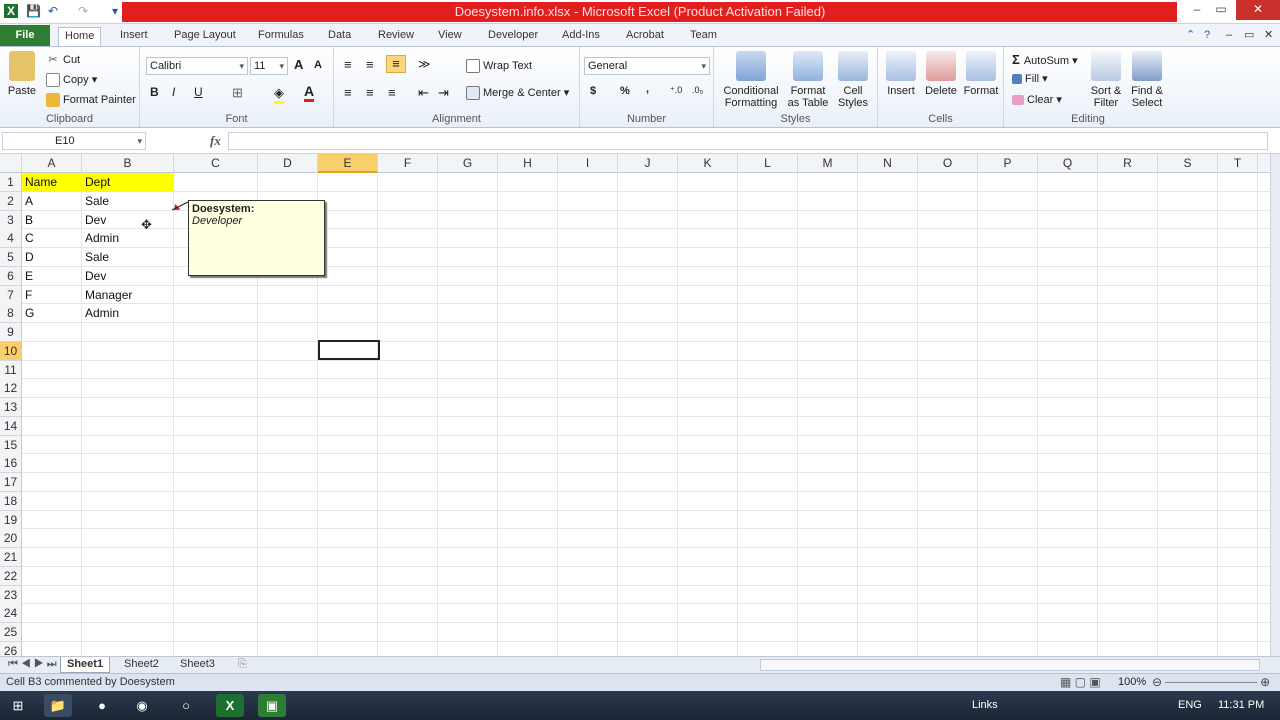 The height and width of the screenshot is (720, 1280). What do you see at coordinates (272, 705) in the screenshot?
I see `app-taskbar-icon: ▣` at bounding box center [272, 705].